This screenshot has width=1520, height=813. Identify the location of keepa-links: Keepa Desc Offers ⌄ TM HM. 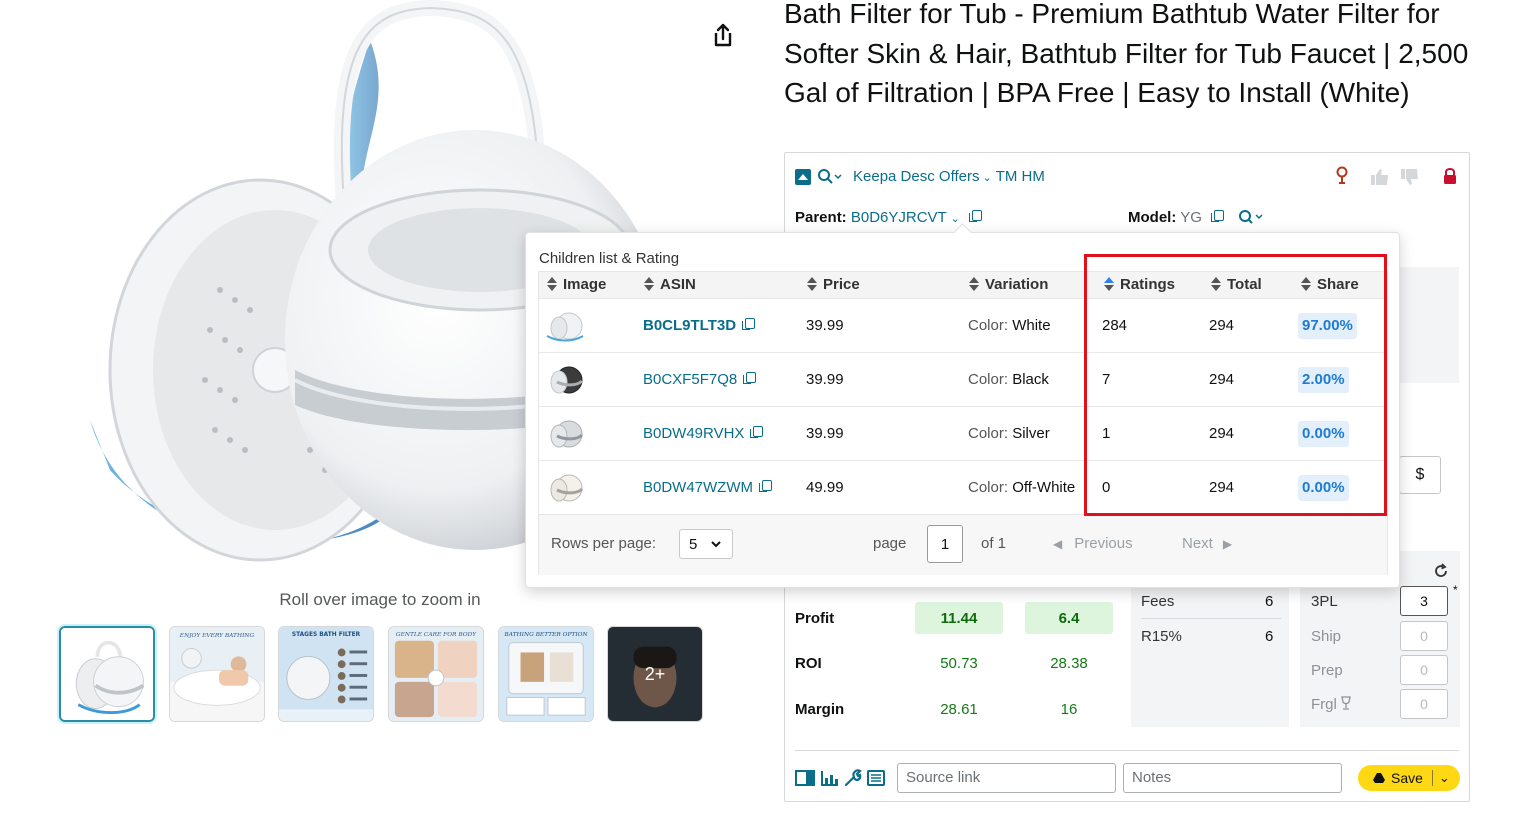
(949, 176).